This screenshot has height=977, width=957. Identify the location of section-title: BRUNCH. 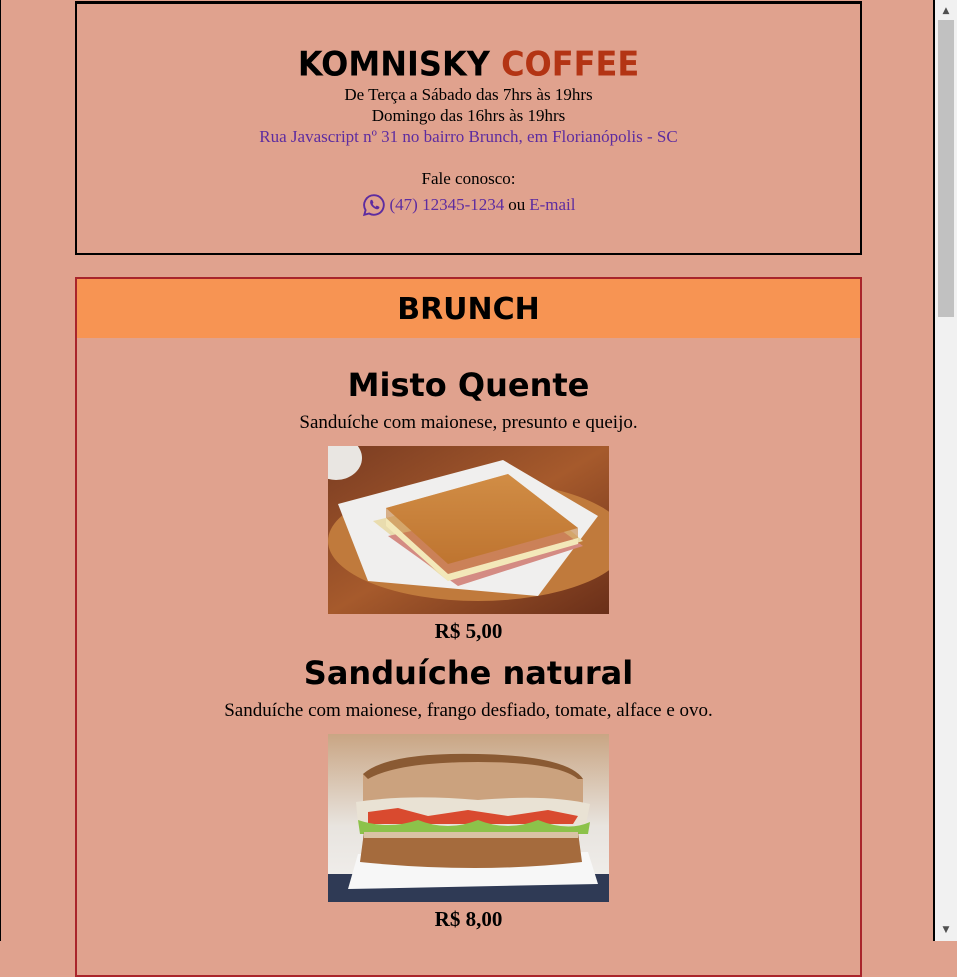
(468, 308).